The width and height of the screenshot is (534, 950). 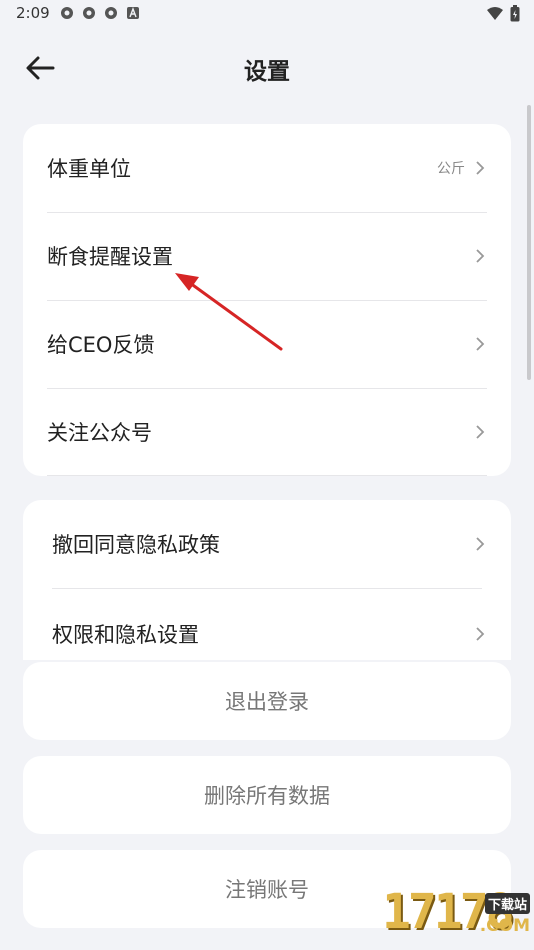 What do you see at coordinates (229, 312) in the screenshot?
I see `annotation-arrow` at bounding box center [229, 312].